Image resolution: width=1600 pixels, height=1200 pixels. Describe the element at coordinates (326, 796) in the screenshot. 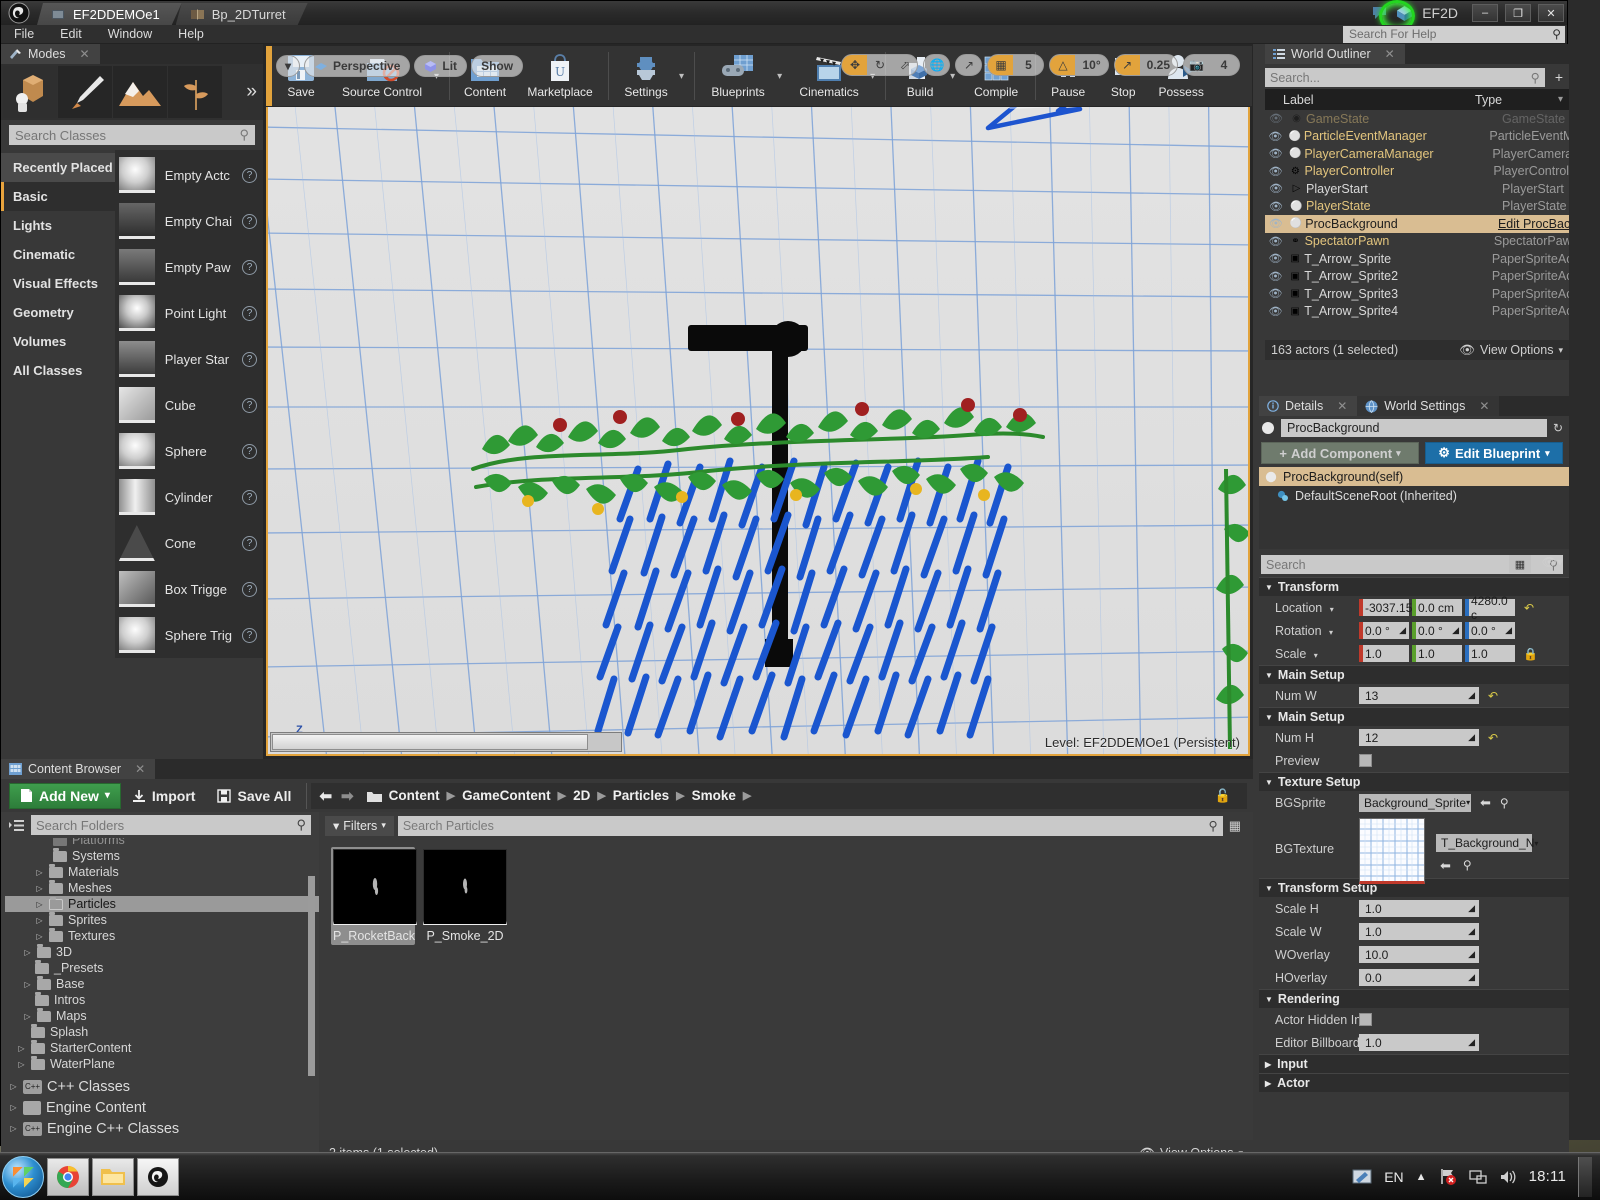

I see `back-arrow-icon: ⬅` at that location.